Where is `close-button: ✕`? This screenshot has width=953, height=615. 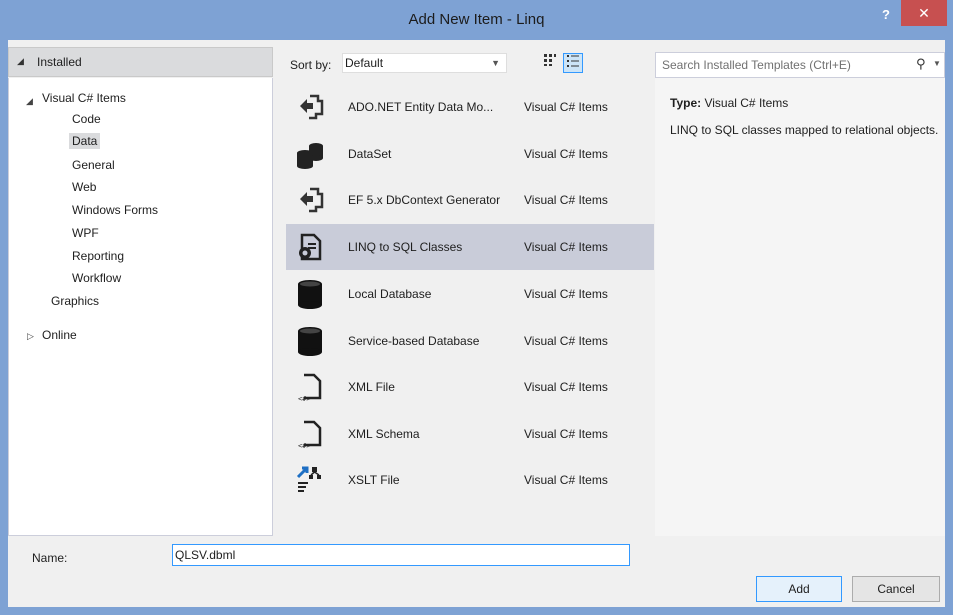
close-button: ✕ is located at coordinates (924, 13).